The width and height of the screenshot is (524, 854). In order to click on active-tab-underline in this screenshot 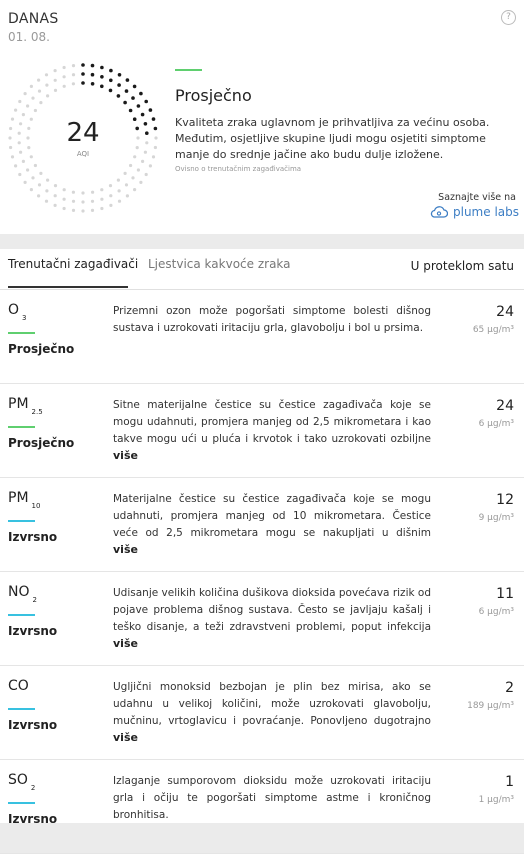, I will do `click(68, 287)`.